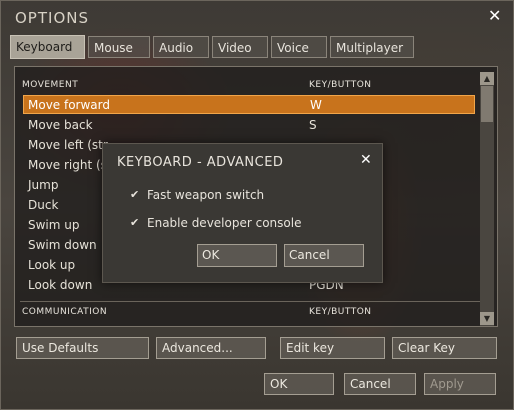 Image resolution: width=514 pixels, height=410 pixels. Describe the element at coordinates (47, 47) in the screenshot. I see `tab-keyboard: Keyboard` at that location.